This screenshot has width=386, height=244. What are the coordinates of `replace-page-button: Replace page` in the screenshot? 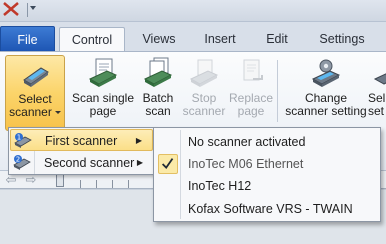 It's located at (251, 91).